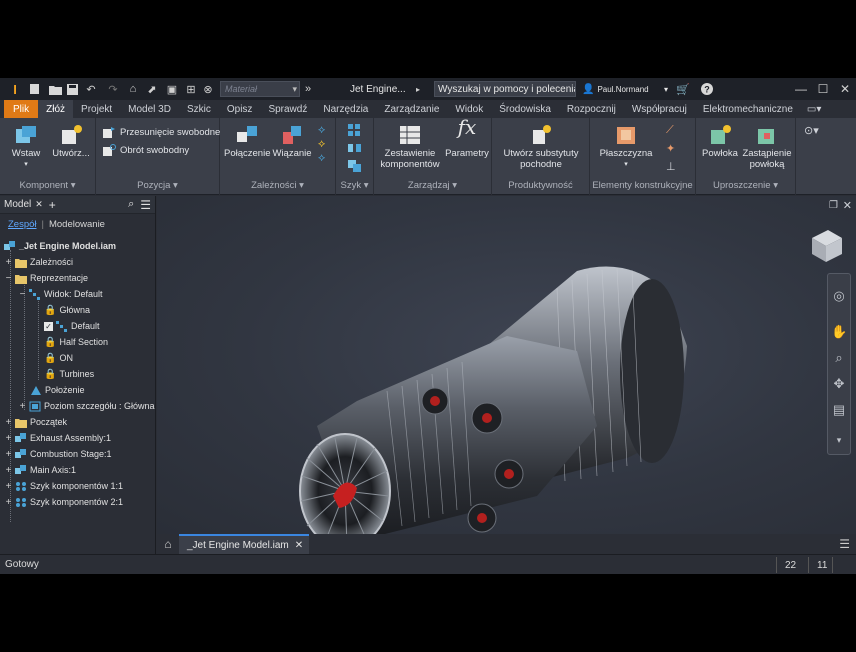 The width and height of the screenshot is (856, 652). Describe the element at coordinates (308, 89) in the screenshot. I see `expand-toolbar-icon: »` at that location.